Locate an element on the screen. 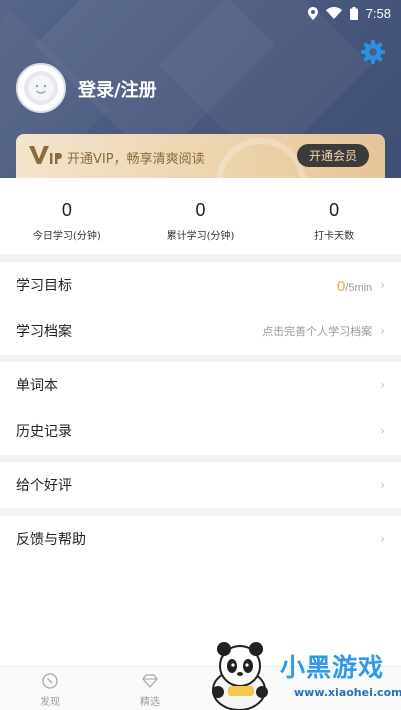 The image size is (401, 710). menu-item-feedback: 反馈与帮助 › is located at coordinates (200, 539).